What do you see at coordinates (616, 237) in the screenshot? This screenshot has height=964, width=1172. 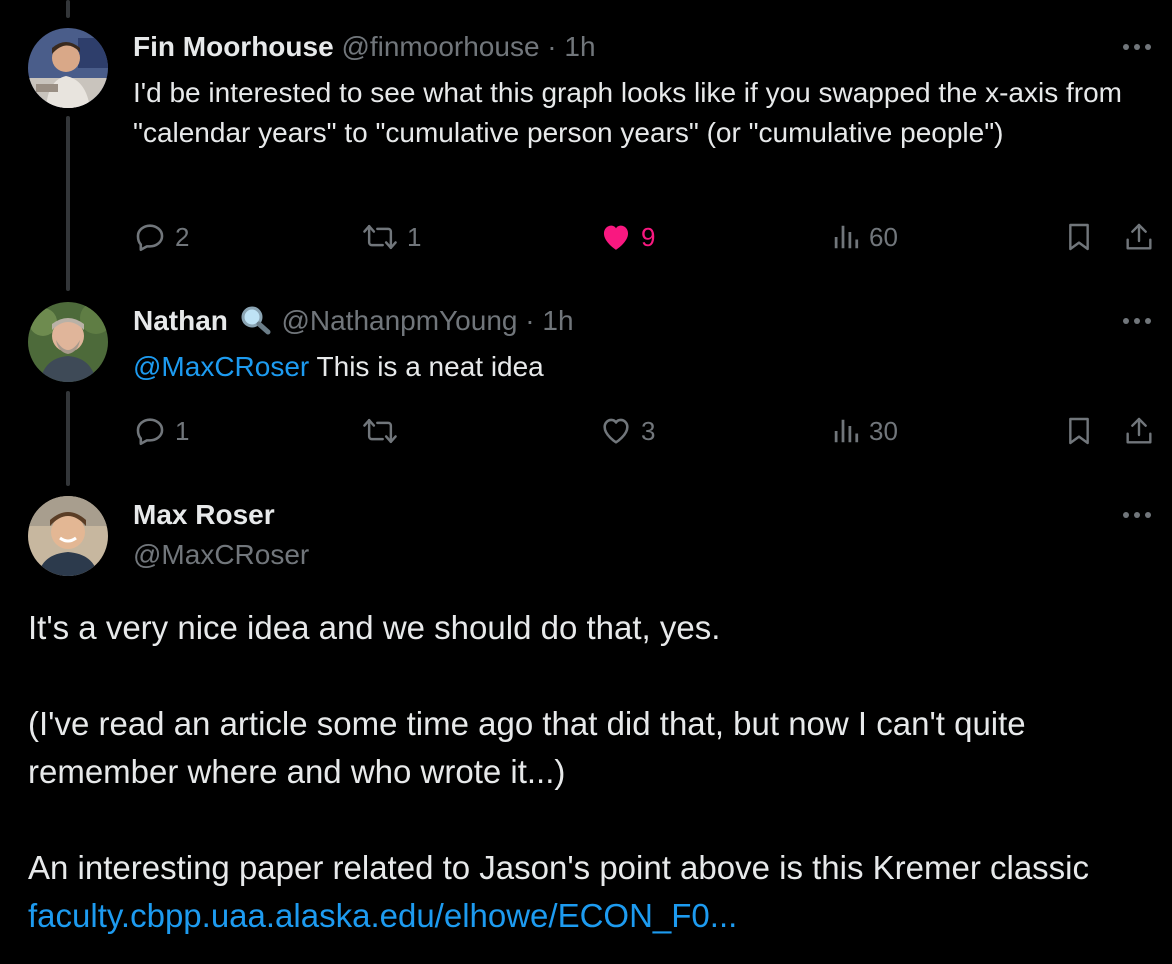 I see `heart-filled-icon` at bounding box center [616, 237].